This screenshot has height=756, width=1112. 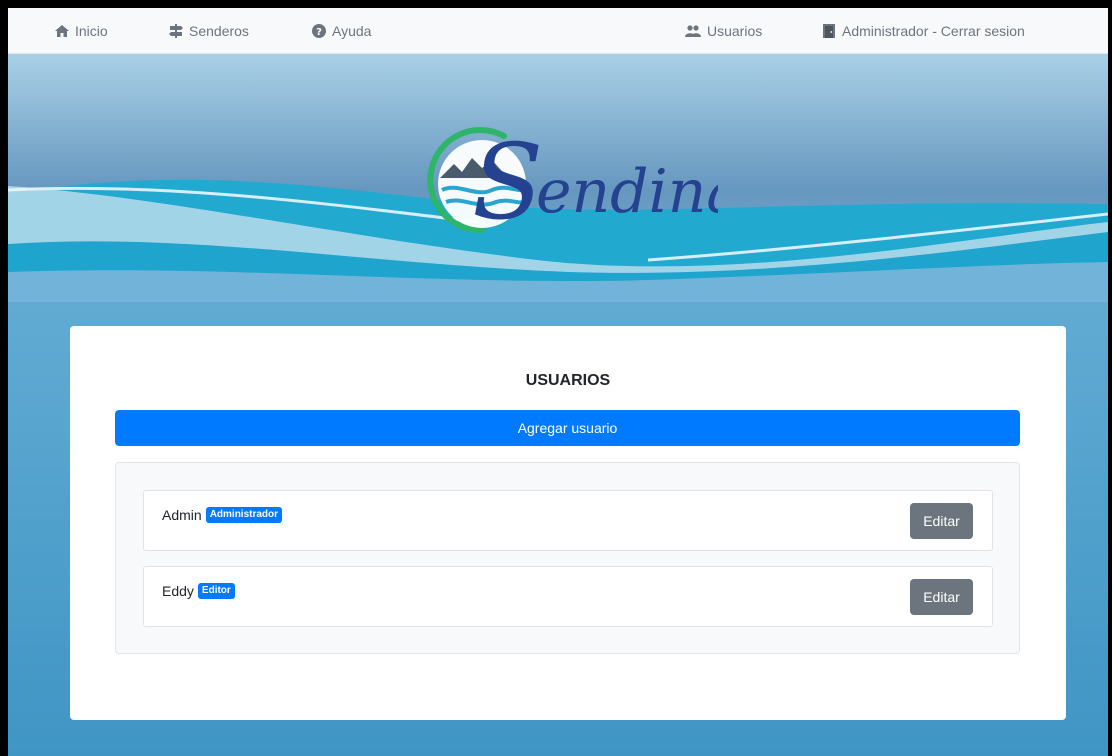 I want to click on role-badge: Administrador, so click(x=244, y=515).